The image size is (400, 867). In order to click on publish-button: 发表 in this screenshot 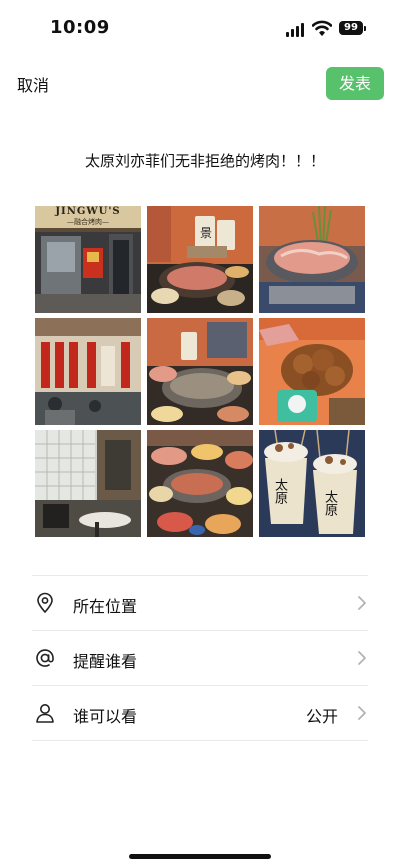, I will do `click(355, 83)`.